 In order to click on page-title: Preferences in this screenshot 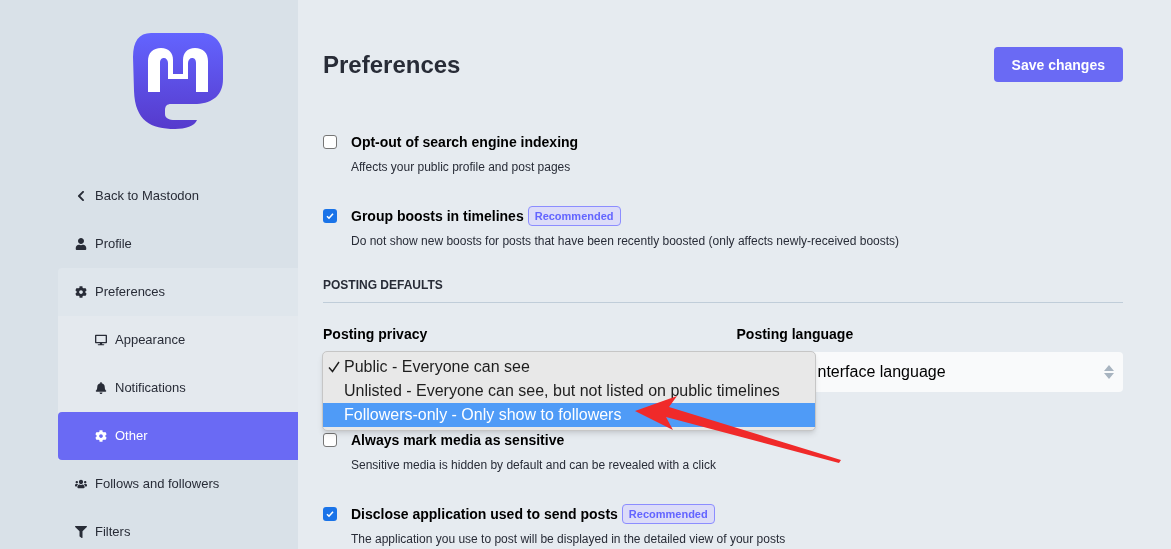, I will do `click(392, 64)`.